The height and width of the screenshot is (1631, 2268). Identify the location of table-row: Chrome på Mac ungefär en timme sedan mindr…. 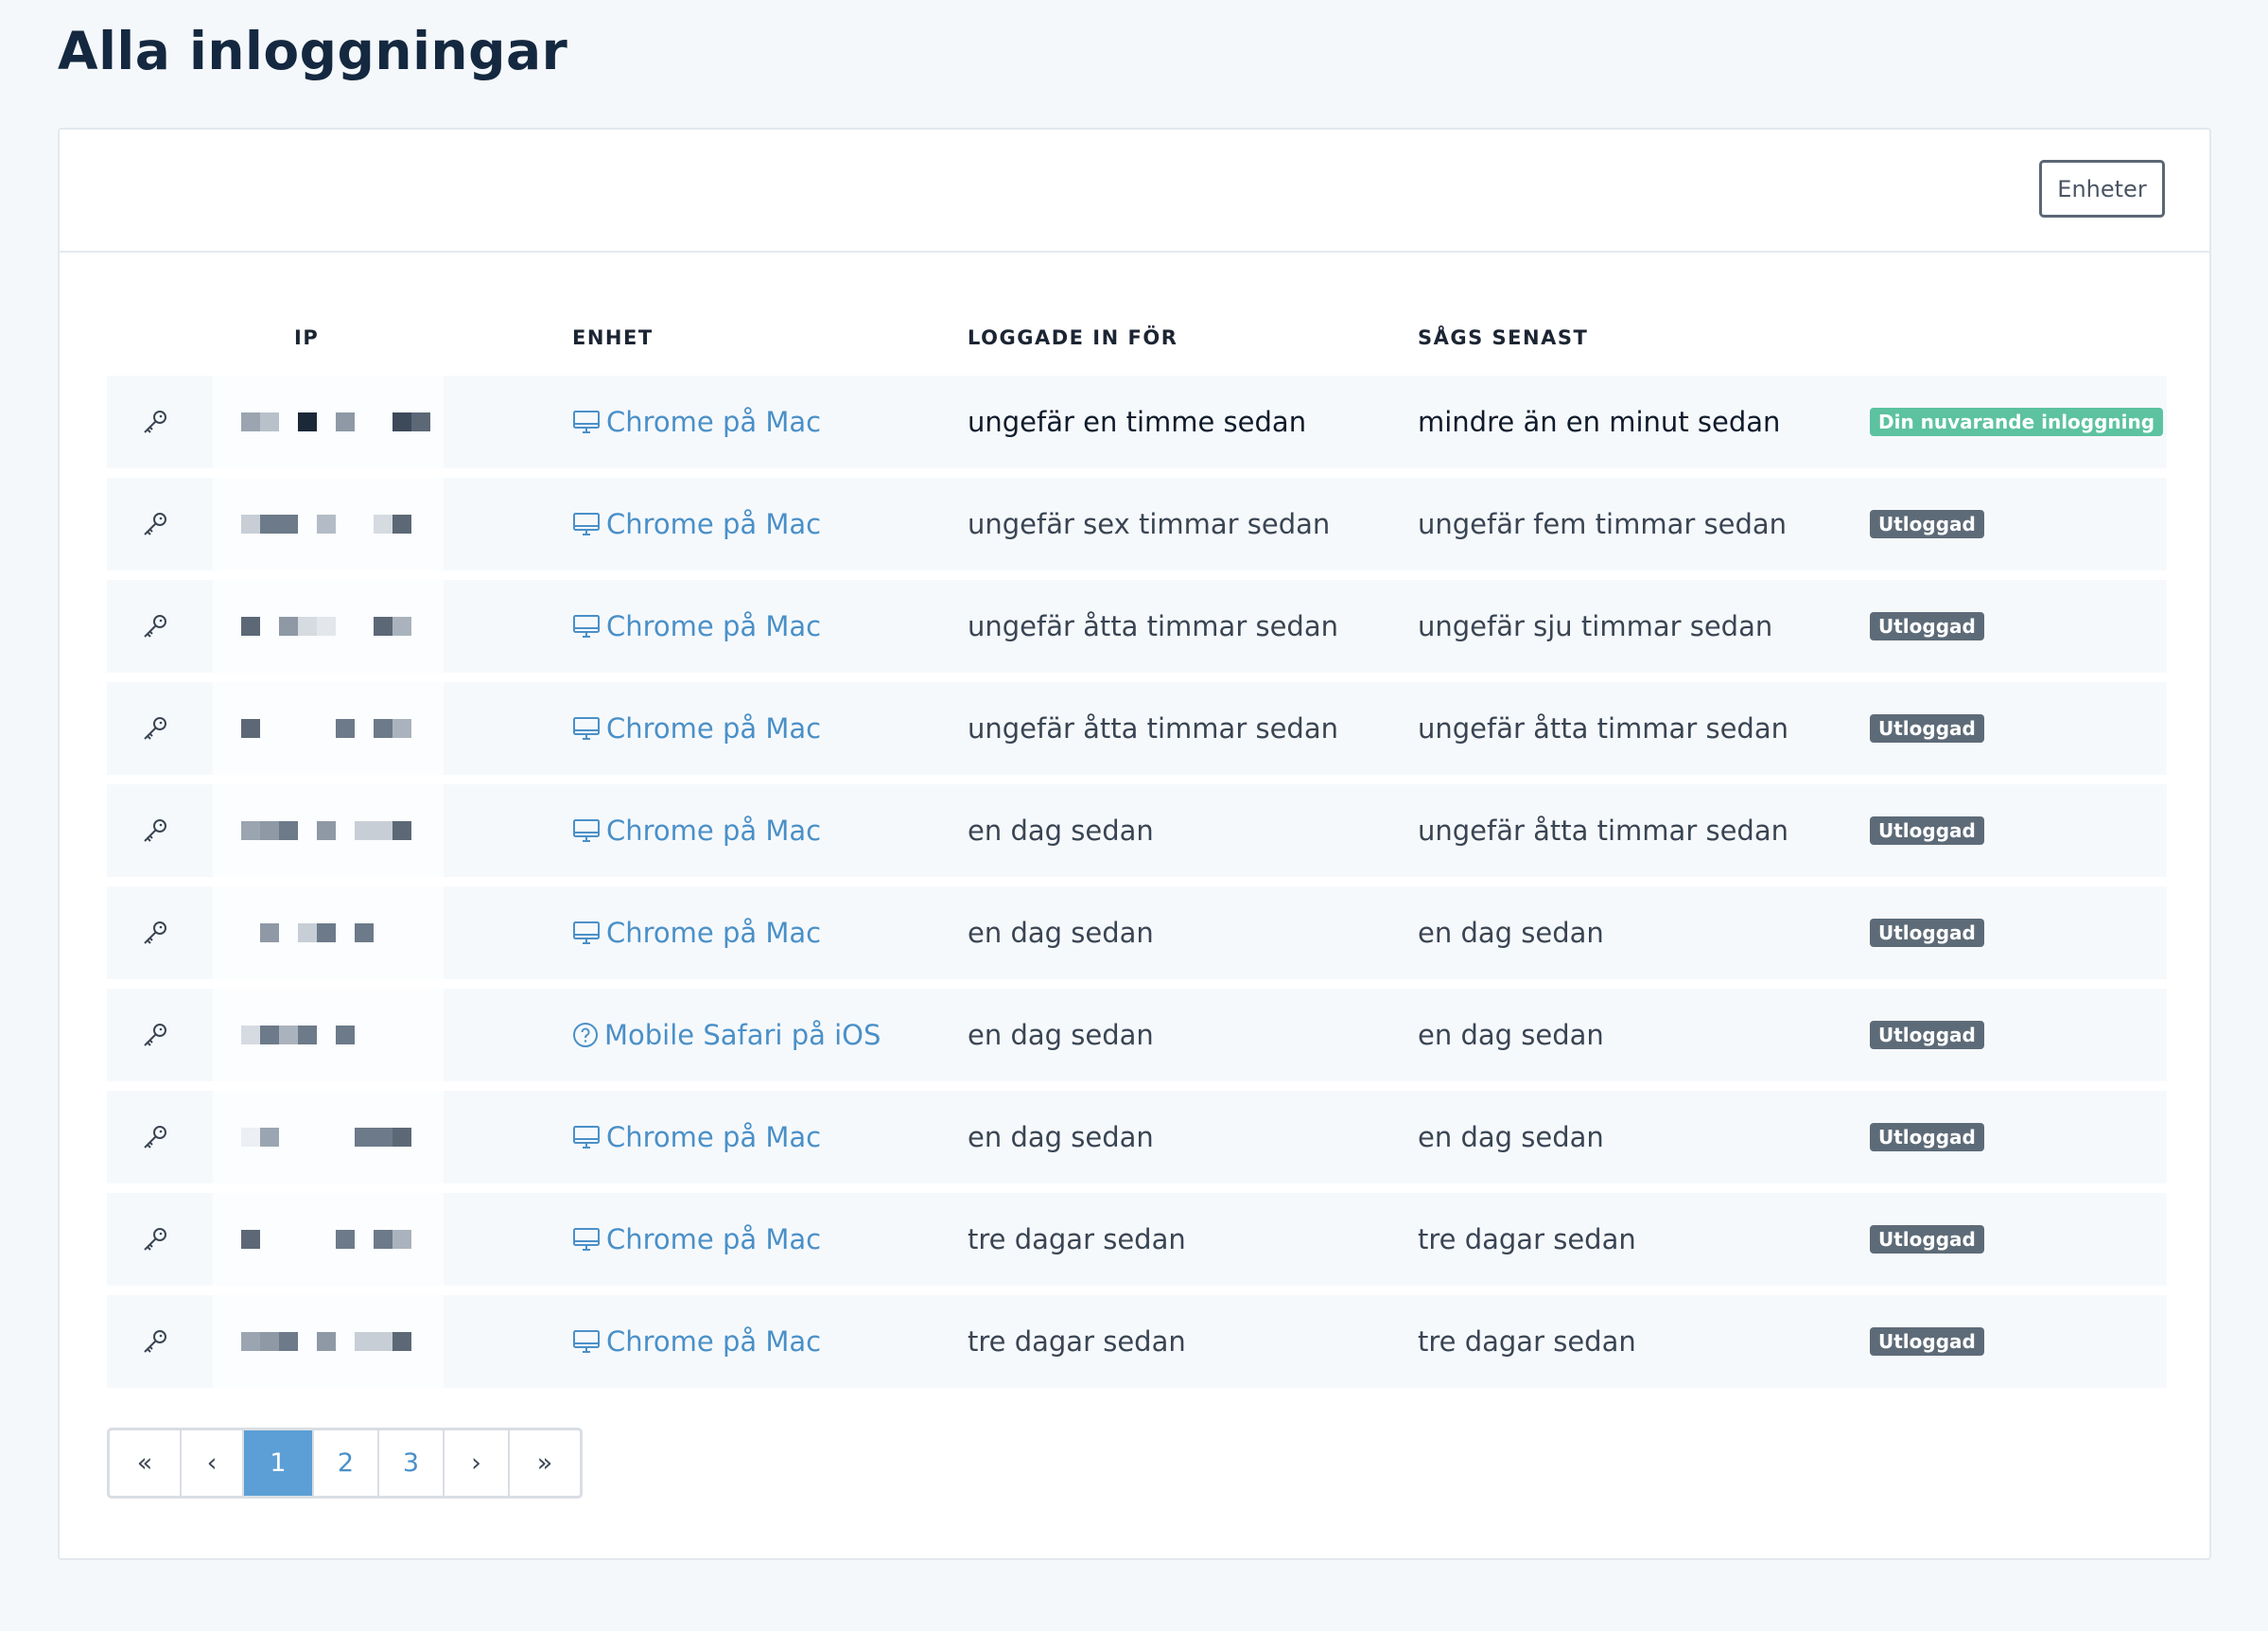
(1137, 422).